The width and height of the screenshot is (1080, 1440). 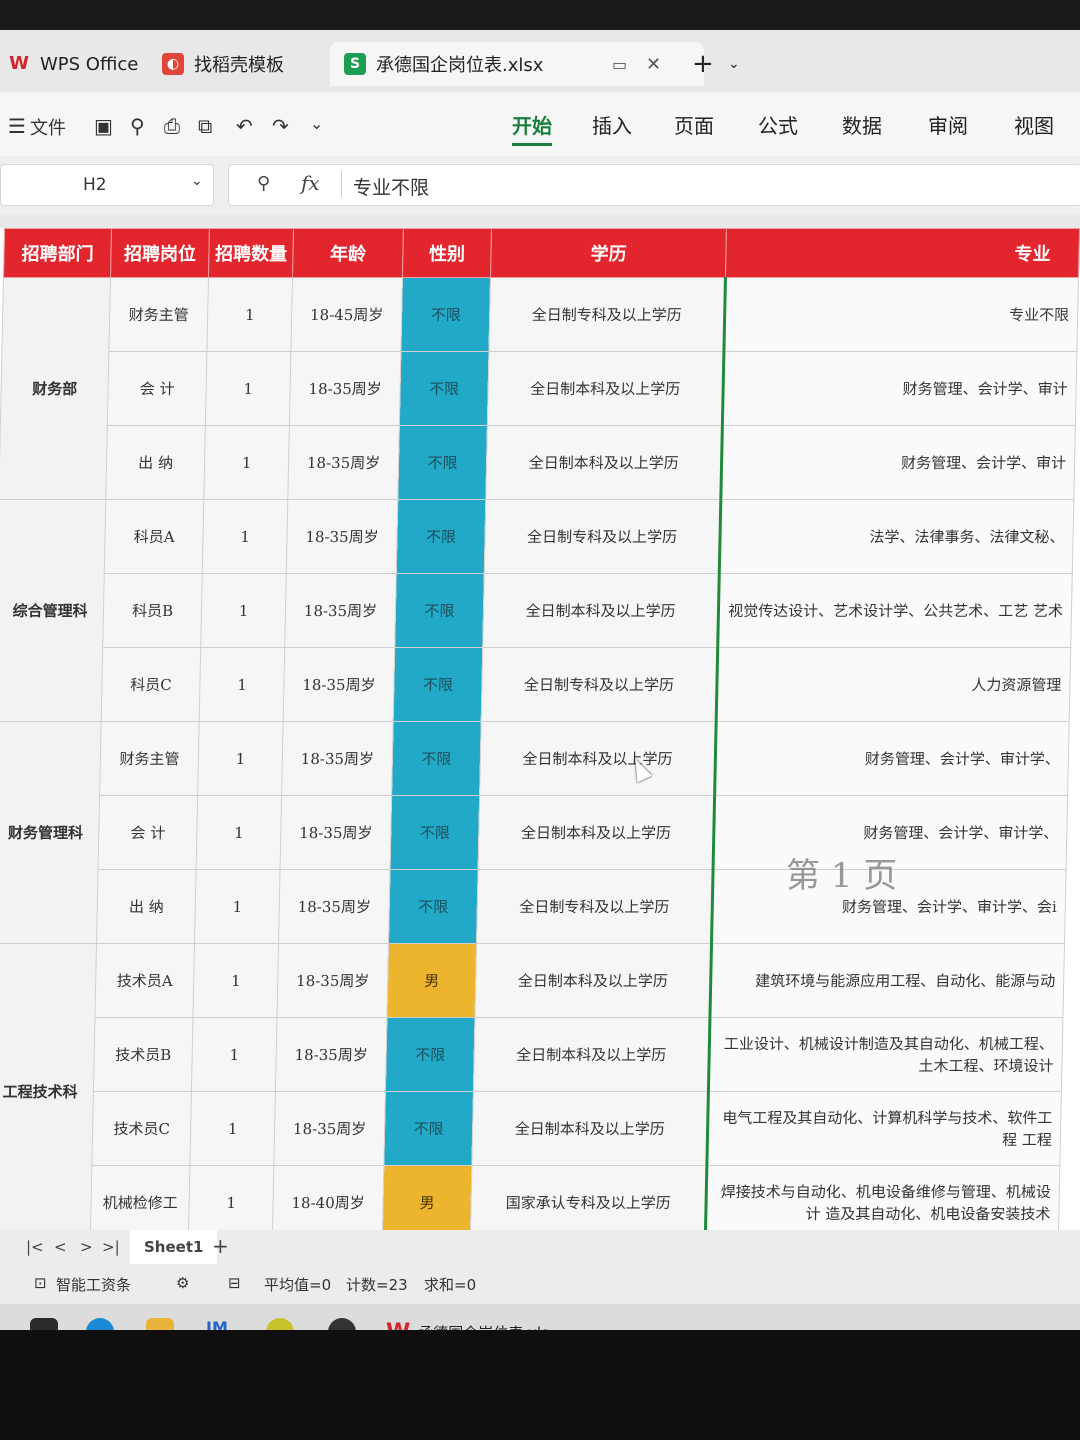 What do you see at coordinates (172, 126) in the screenshot?
I see `print-icon: ⎙` at bounding box center [172, 126].